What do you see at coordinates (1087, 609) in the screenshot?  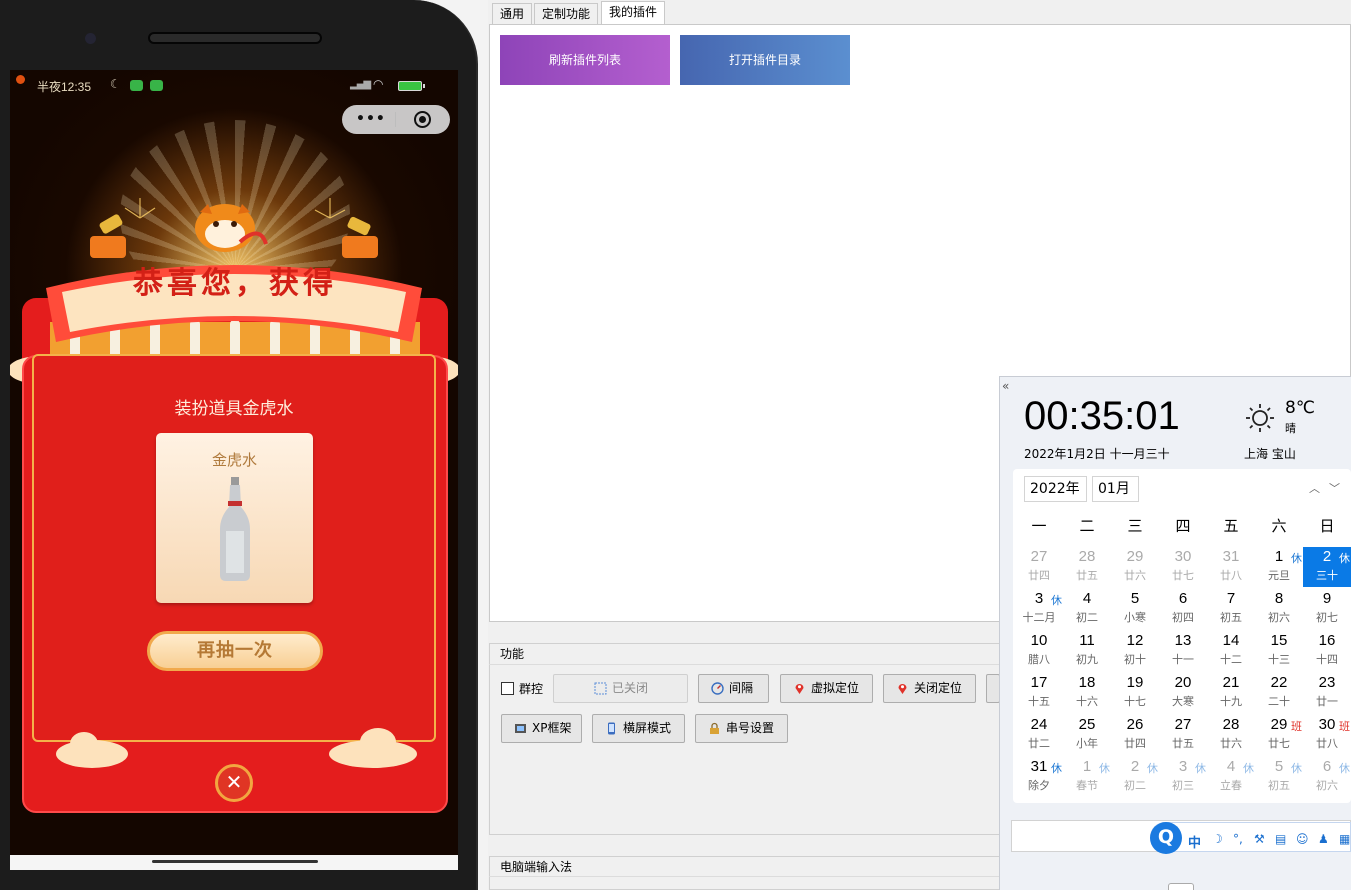 I see `calendar-day: 4 初二` at bounding box center [1087, 609].